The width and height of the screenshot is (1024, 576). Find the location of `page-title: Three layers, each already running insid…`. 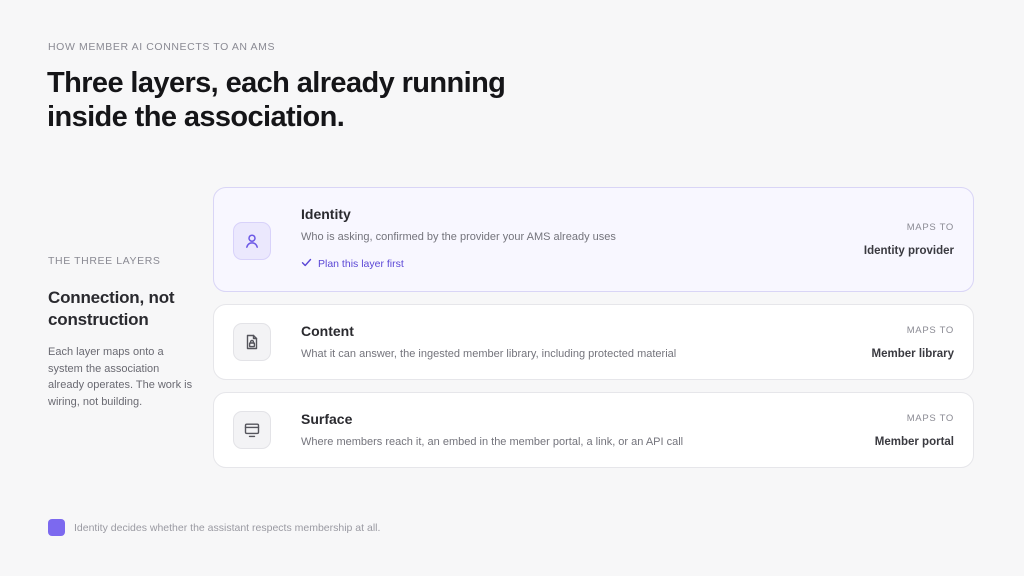

page-title: Three layers, each already running insid… is located at coordinates (276, 100).